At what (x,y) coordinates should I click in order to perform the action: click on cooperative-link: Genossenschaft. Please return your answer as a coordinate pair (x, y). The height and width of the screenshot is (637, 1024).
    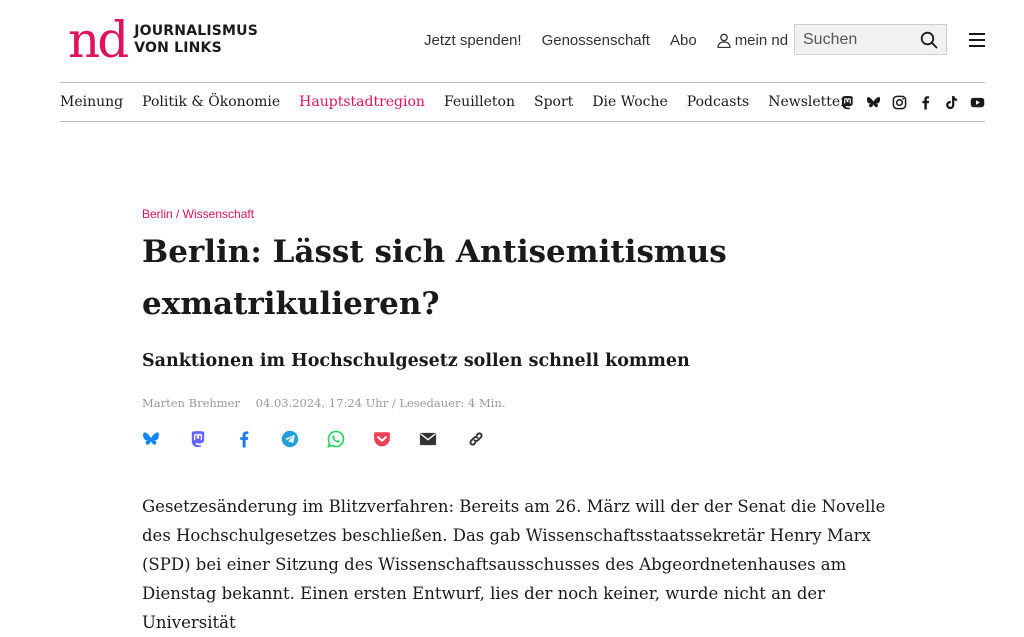
    Looking at the image, I should click on (596, 40).